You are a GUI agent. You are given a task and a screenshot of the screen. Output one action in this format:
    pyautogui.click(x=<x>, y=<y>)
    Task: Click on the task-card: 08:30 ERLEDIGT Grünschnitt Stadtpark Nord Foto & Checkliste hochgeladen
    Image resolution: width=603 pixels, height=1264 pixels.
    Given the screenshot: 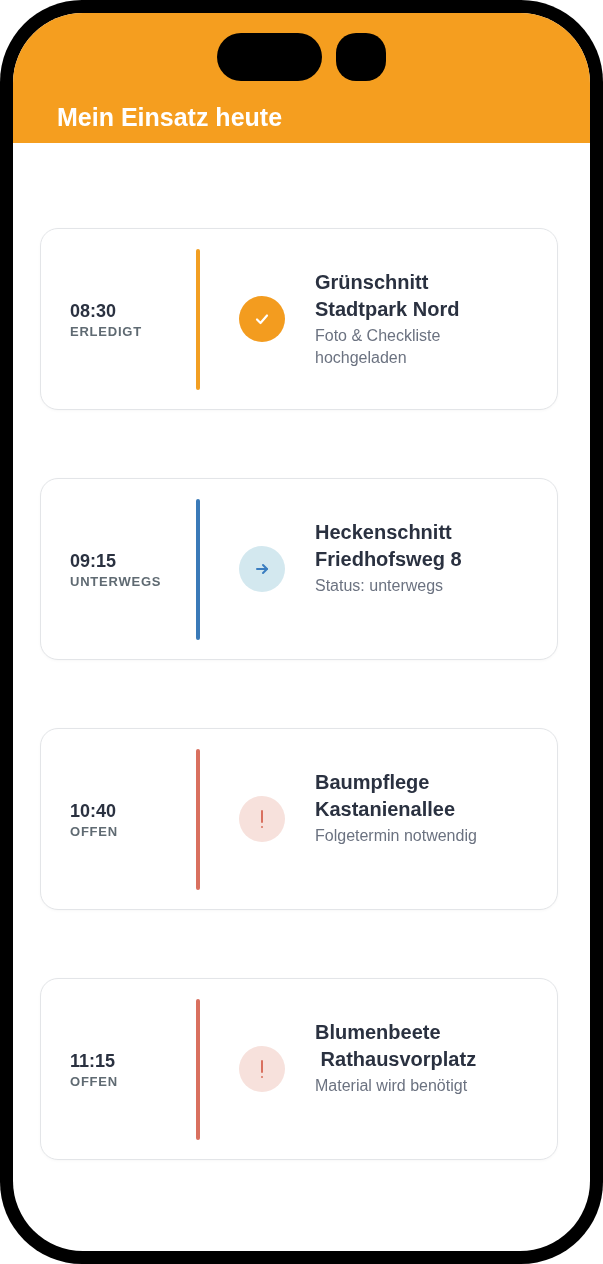 What is the action you would take?
    pyautogui.click(x=299, y=319)
    